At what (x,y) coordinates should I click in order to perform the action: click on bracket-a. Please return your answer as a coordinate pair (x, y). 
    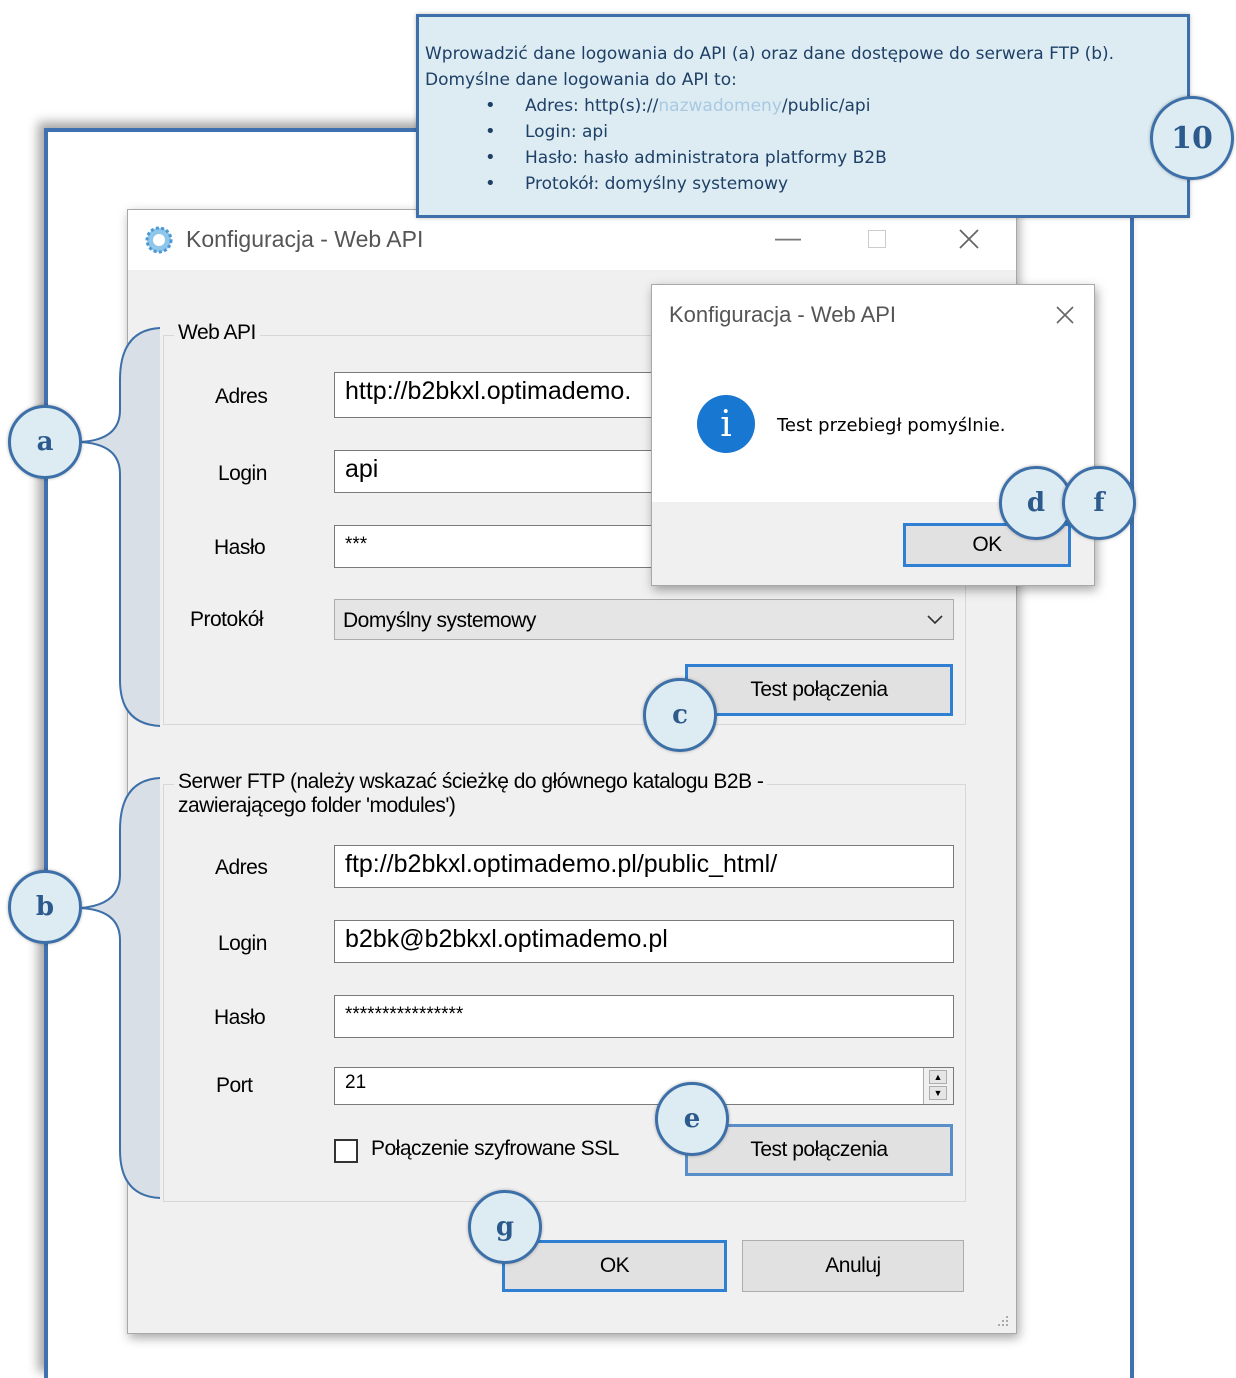
    Looking at the image, I should click on (120, 527).